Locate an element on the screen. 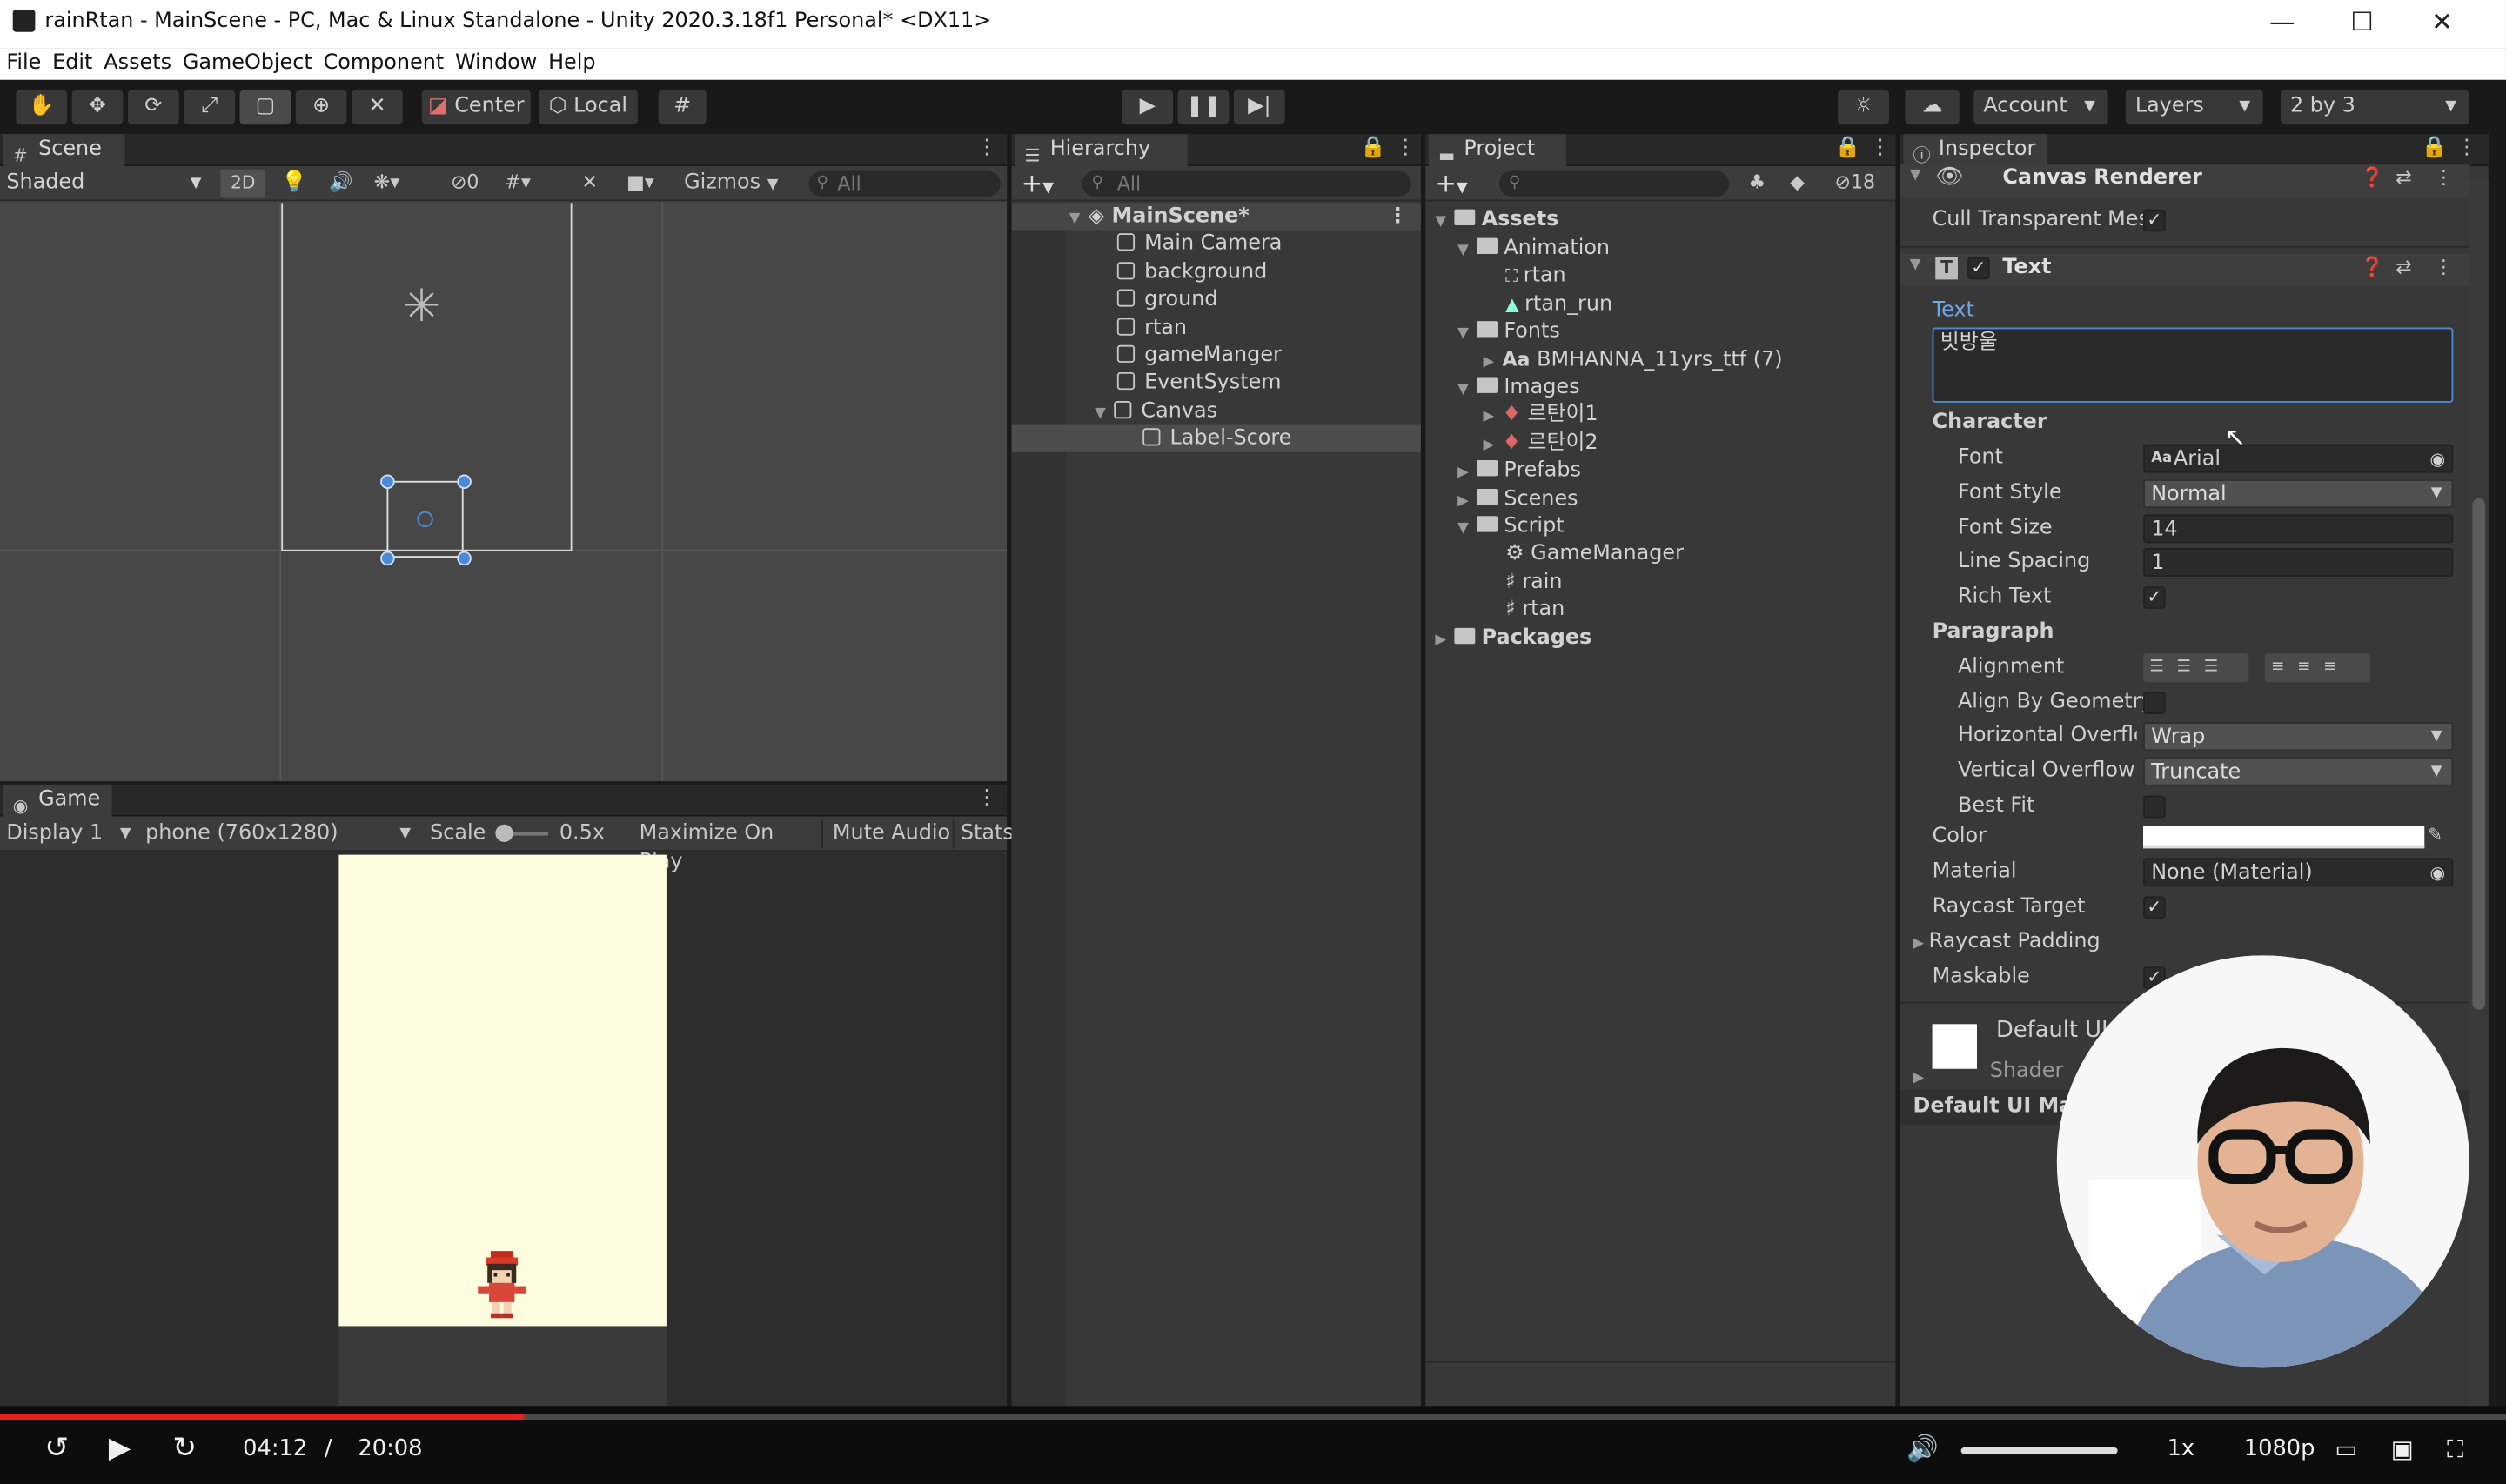 This screenshot has width=2506, height=1484. text-component-header: ▼ T ✓ Text ❓ ⇄ ⋮ is located at coordinates (2184, 270).